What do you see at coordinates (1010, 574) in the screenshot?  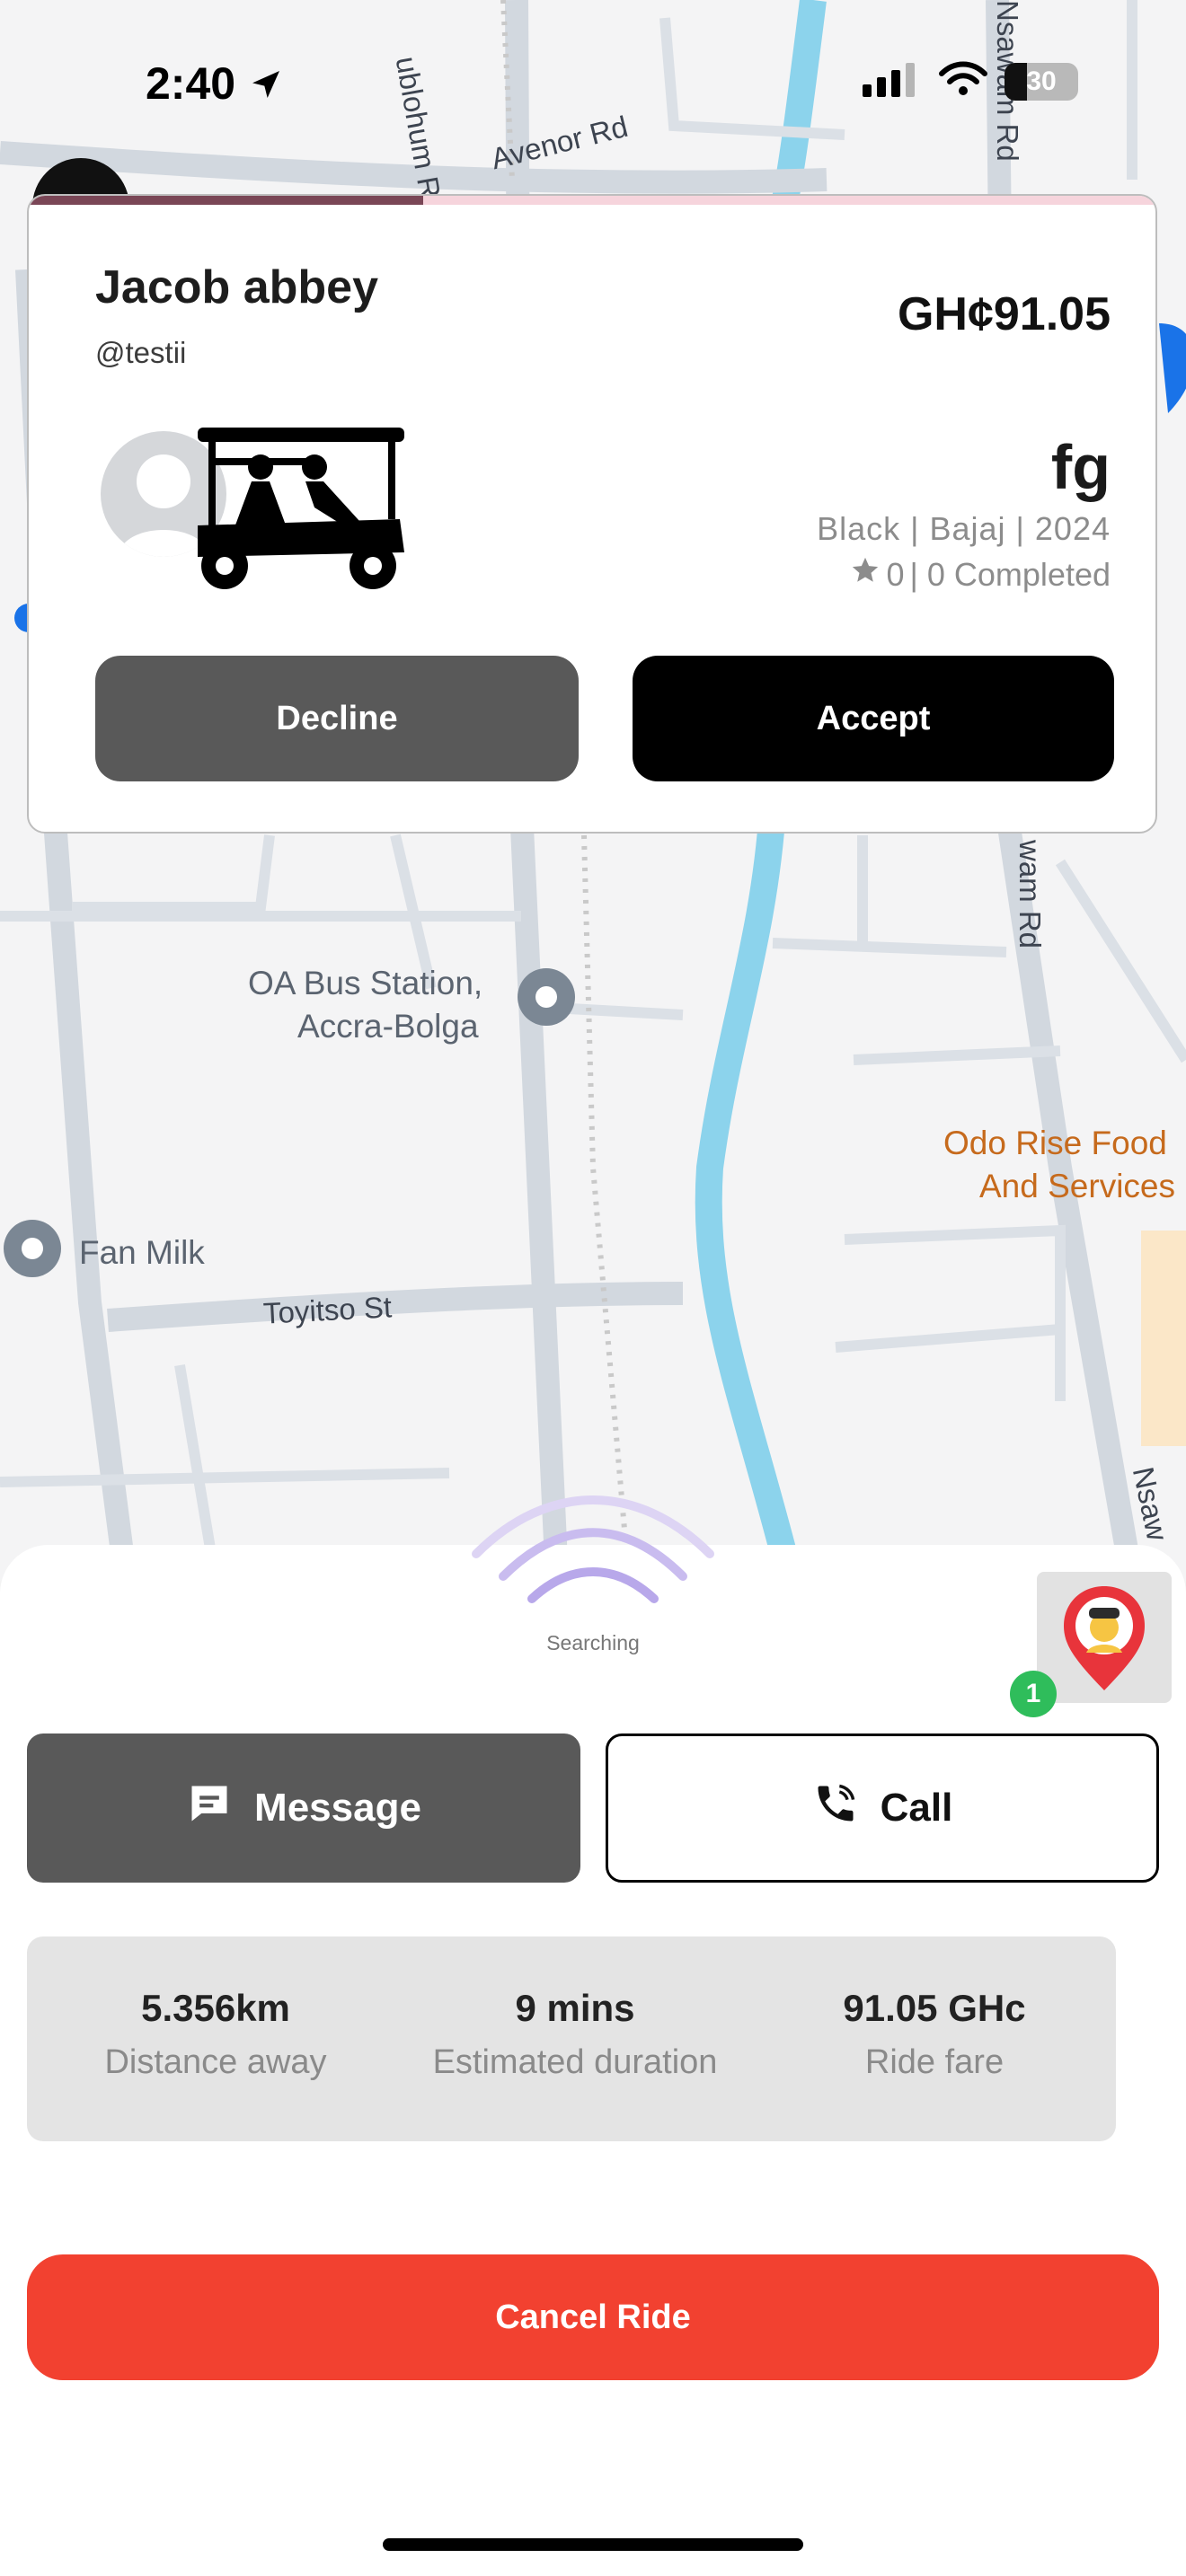 I see `completed-count: | 0 Completed` at bounding box center [1010, 574].